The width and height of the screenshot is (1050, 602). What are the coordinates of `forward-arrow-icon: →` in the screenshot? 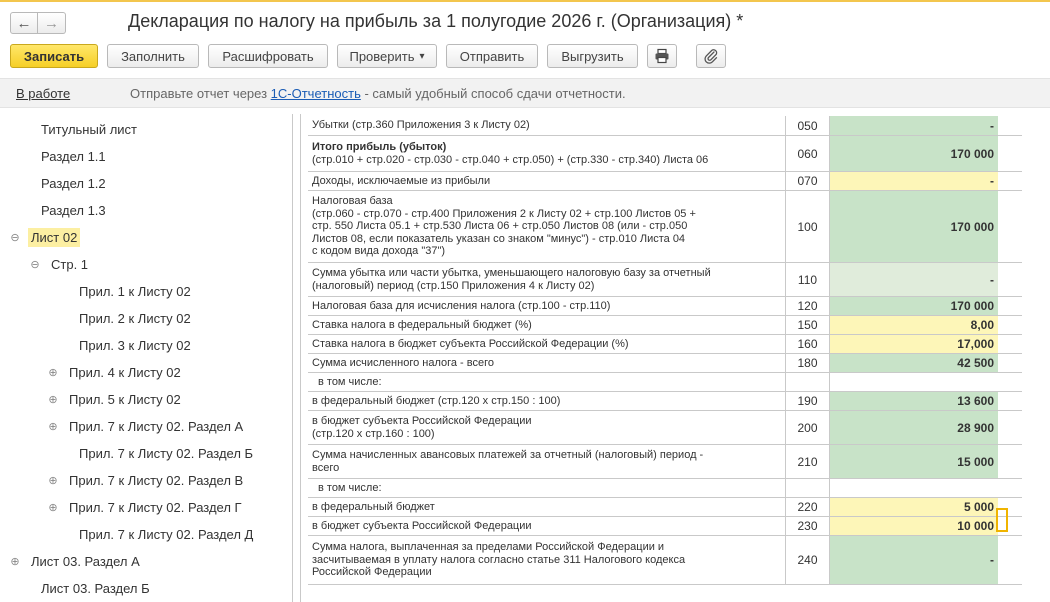 It's located at (52, 23).